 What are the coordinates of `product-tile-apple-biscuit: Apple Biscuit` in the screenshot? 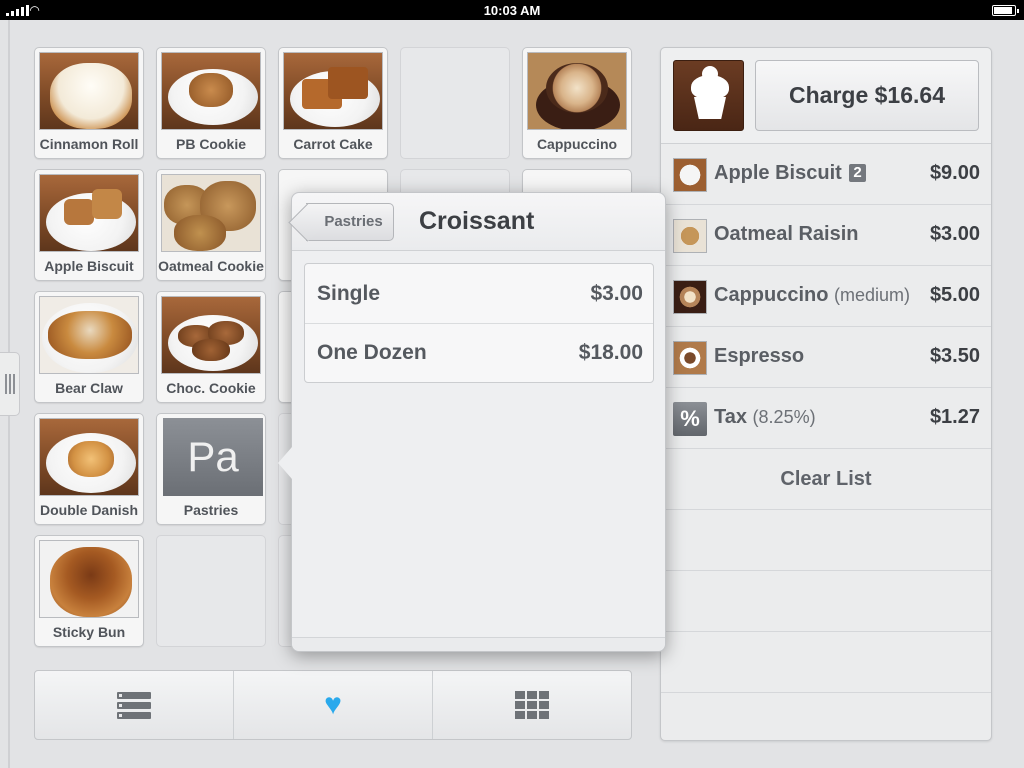 It's located at (89, 225).